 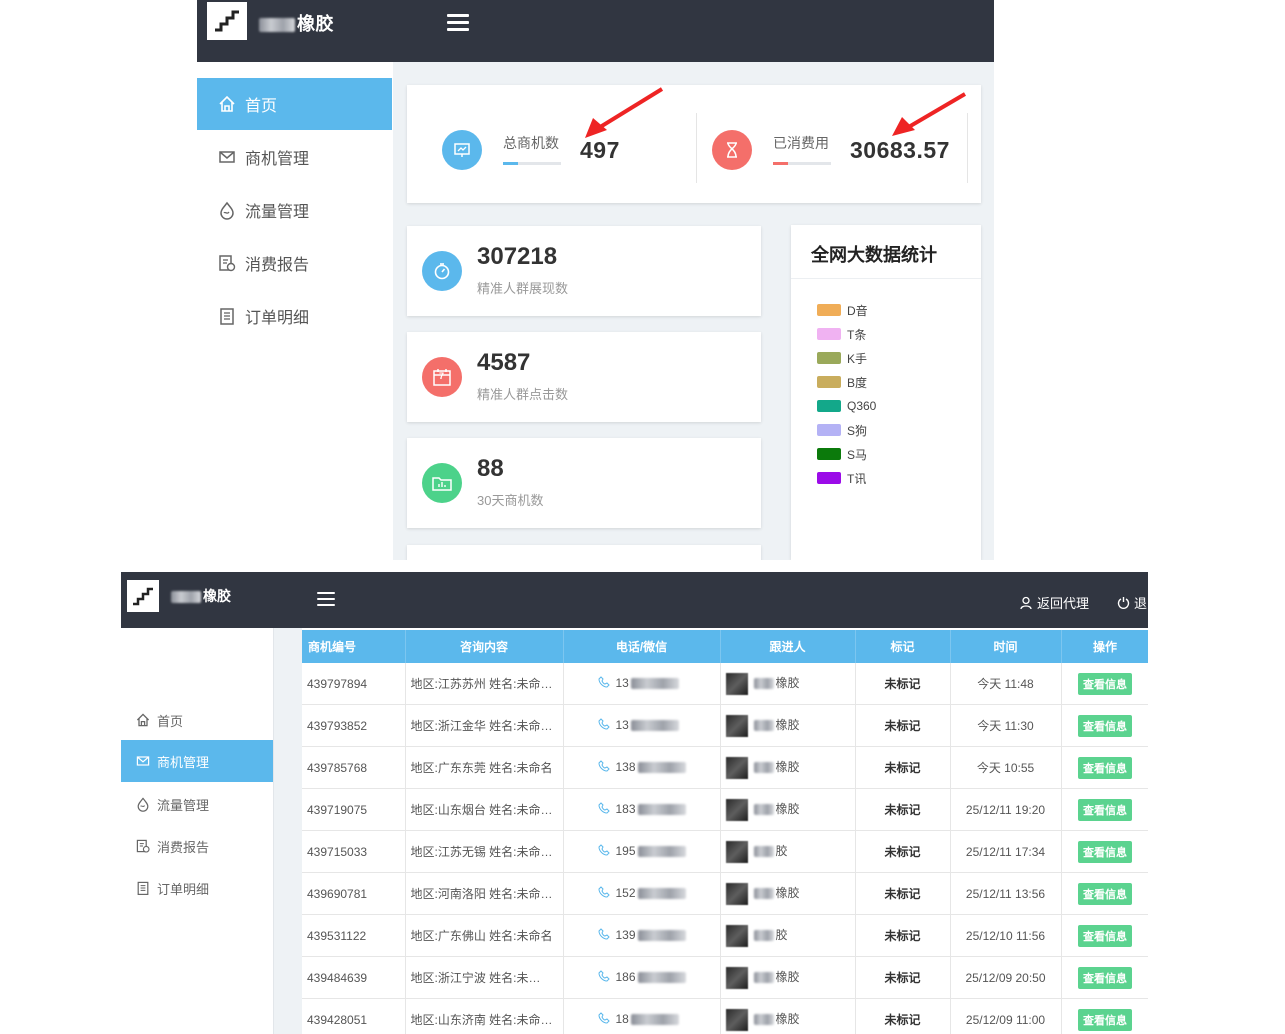 What do you see at coordinates (484, 646) in the screenshot?
I see `column-header-content: 咨询内容` at bounding box center [484, 646].